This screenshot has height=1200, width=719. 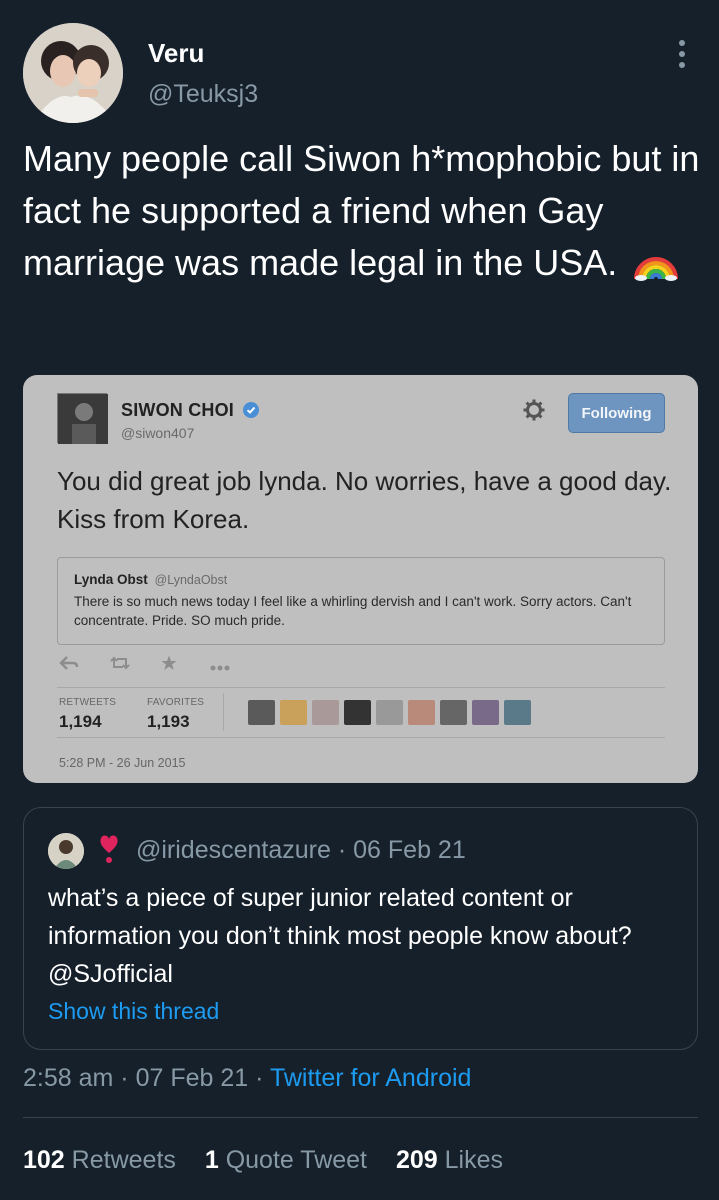 What do you see at coordinates (211, 1160) in the screenshot?
I see `quotes-count: 1` at bounding box center [211, 1160].